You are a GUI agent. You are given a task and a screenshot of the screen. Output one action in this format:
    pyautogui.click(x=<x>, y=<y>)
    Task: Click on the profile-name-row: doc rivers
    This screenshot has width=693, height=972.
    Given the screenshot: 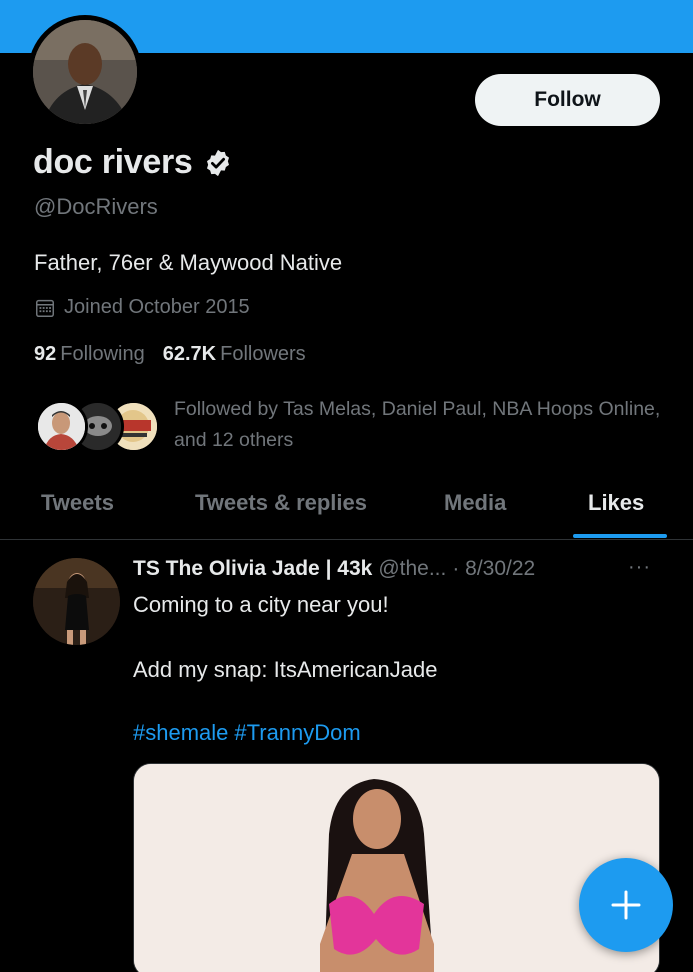 What is the action you would take?
    pyautogui.click(x=133, y=162)
    